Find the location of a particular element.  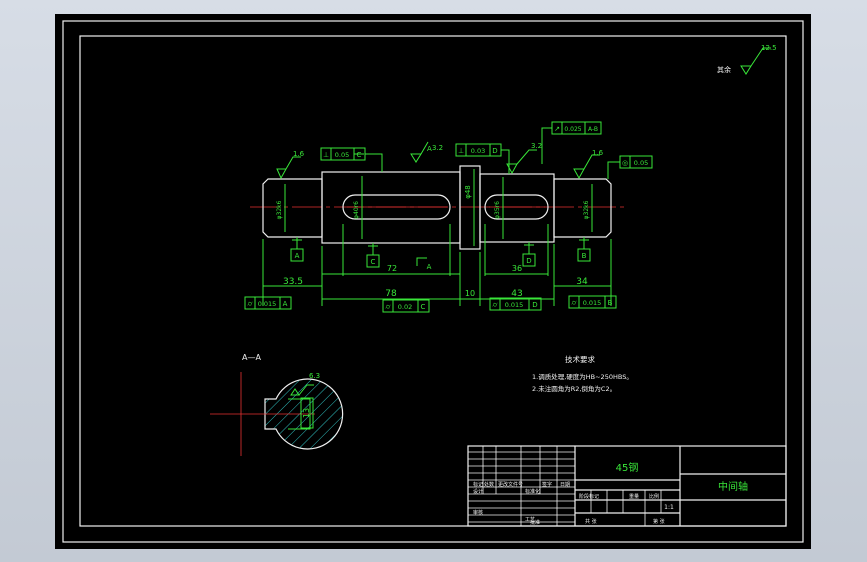

diameter-label-5: φ32k6 is located at coordinates (586, 209).